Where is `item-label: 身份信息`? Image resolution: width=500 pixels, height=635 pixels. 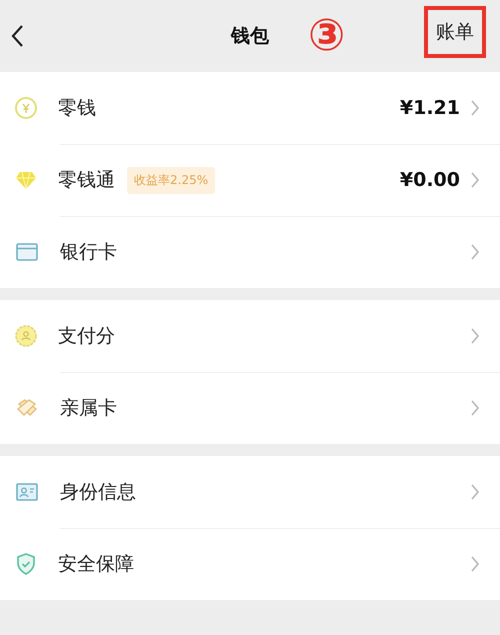
item-label: 身份信息 is located at coordinates (98, 492).